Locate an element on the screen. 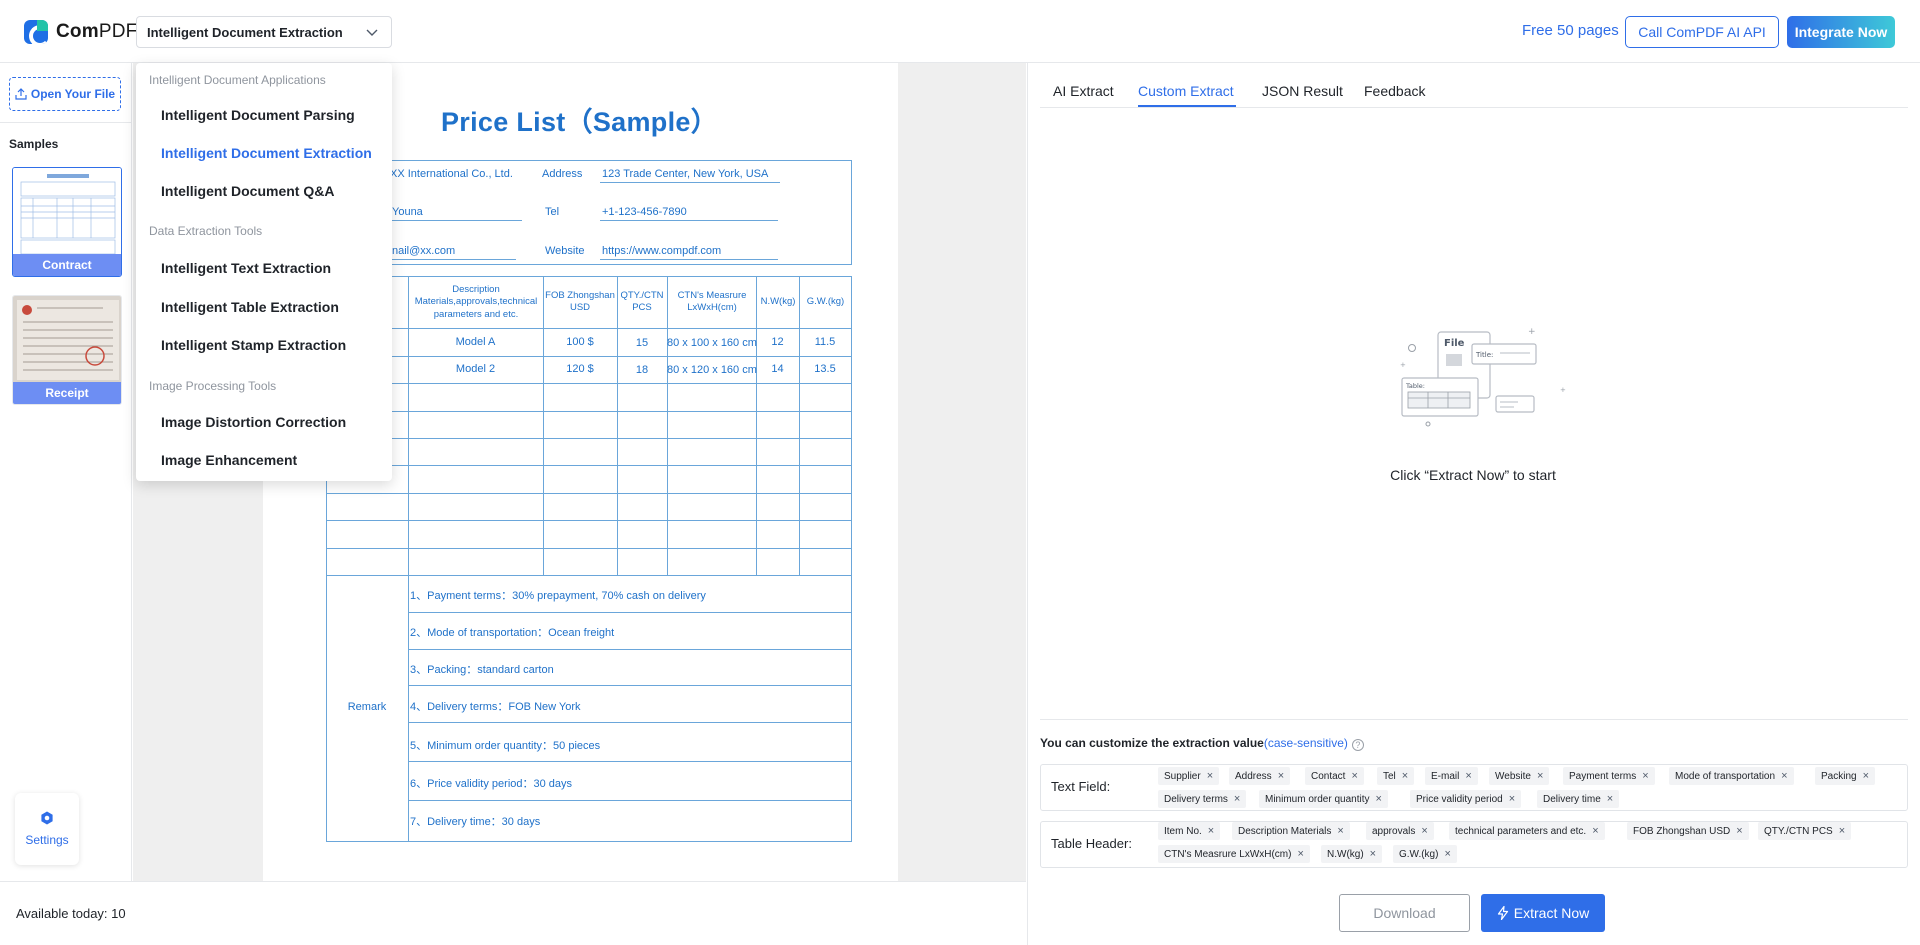 The image size is (1920, 945). lightning-icon is located at coordinates (1502, 913).